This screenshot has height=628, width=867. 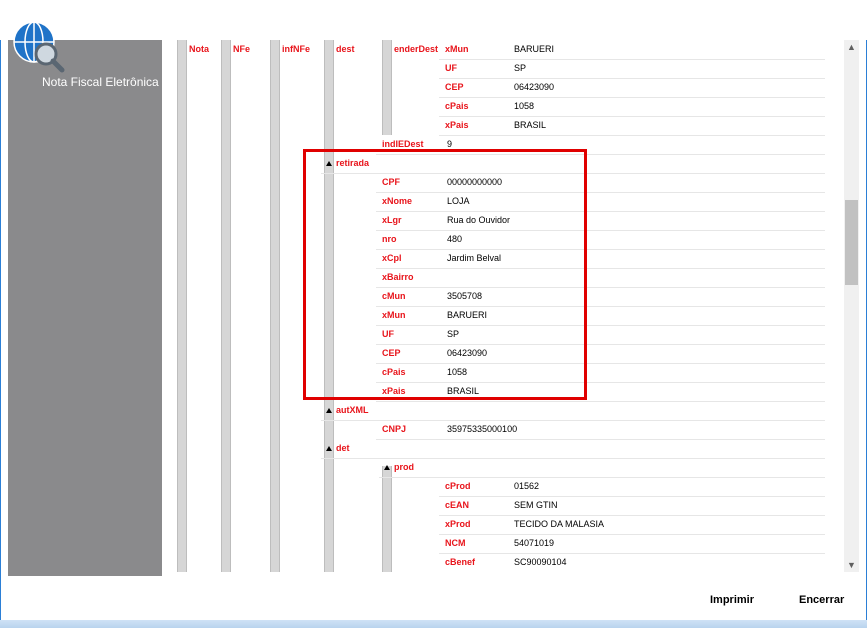 What do you see at coordinates (536, 505) in the screenshot?
I see `field-value: SEM GTIN` at bounding box center [536, 505].